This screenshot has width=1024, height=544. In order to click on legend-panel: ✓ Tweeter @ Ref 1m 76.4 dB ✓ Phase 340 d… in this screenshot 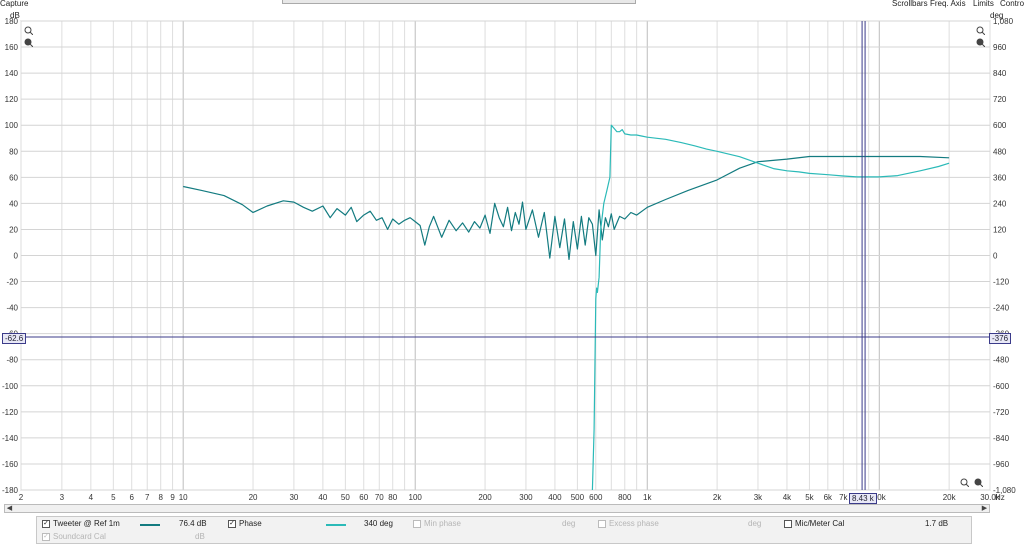, I will do `click(504, 530)`.